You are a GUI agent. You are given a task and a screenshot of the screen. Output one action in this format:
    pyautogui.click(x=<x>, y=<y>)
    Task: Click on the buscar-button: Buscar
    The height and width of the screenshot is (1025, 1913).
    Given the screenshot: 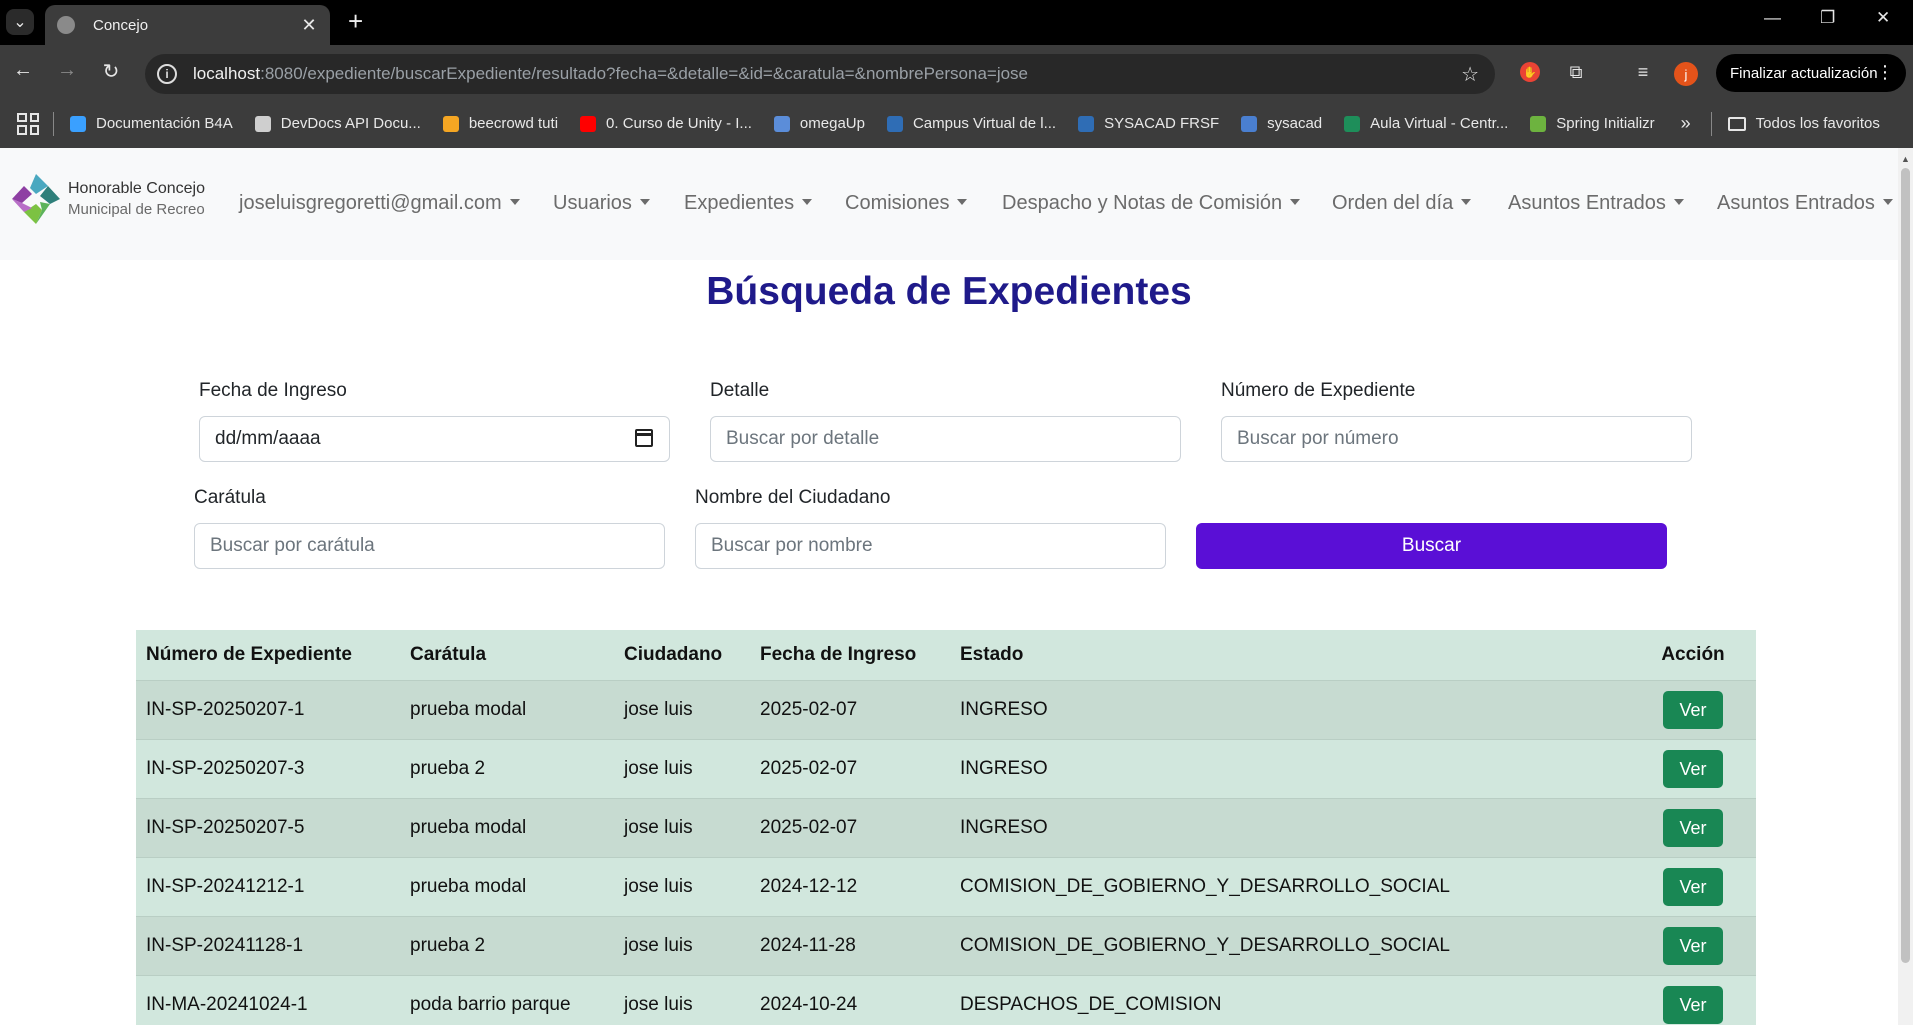 What is the action you would take?
    pyautogui.click(x=1431, y=546)
    